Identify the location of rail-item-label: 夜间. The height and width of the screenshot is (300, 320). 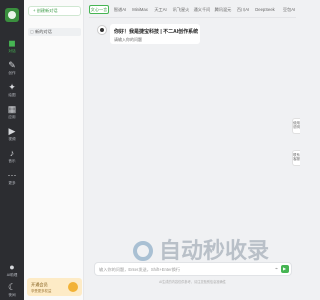
(12, 295).